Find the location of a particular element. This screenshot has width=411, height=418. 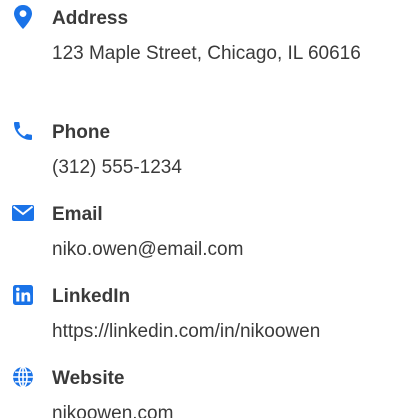

website-value: nikoowen.com is located at coordinates (222, 408).